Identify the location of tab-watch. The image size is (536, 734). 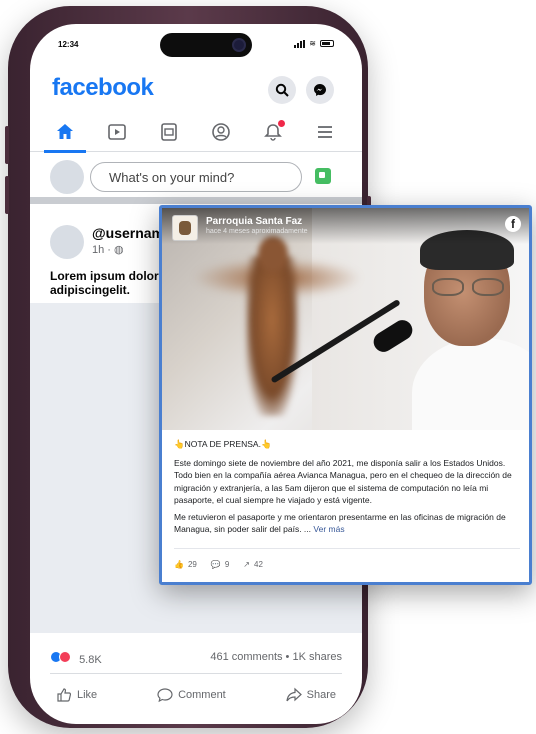
(117, 132).